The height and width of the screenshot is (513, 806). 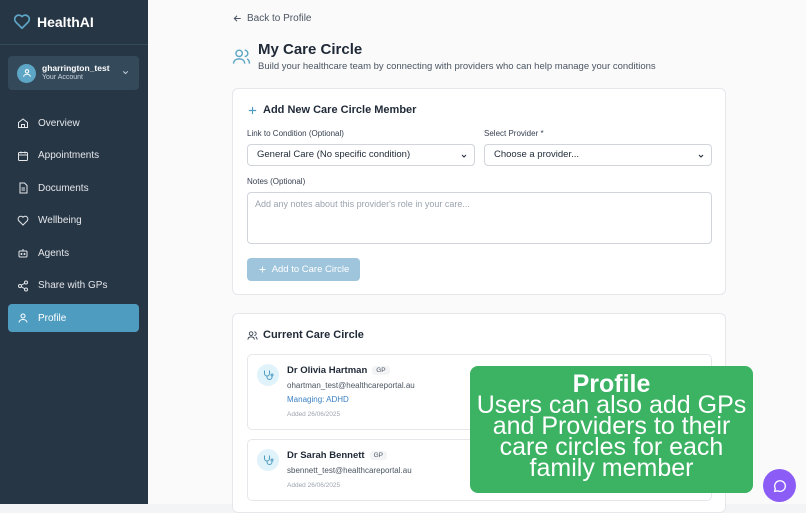 I want to click on chat-button, so click(x=779, y=485).